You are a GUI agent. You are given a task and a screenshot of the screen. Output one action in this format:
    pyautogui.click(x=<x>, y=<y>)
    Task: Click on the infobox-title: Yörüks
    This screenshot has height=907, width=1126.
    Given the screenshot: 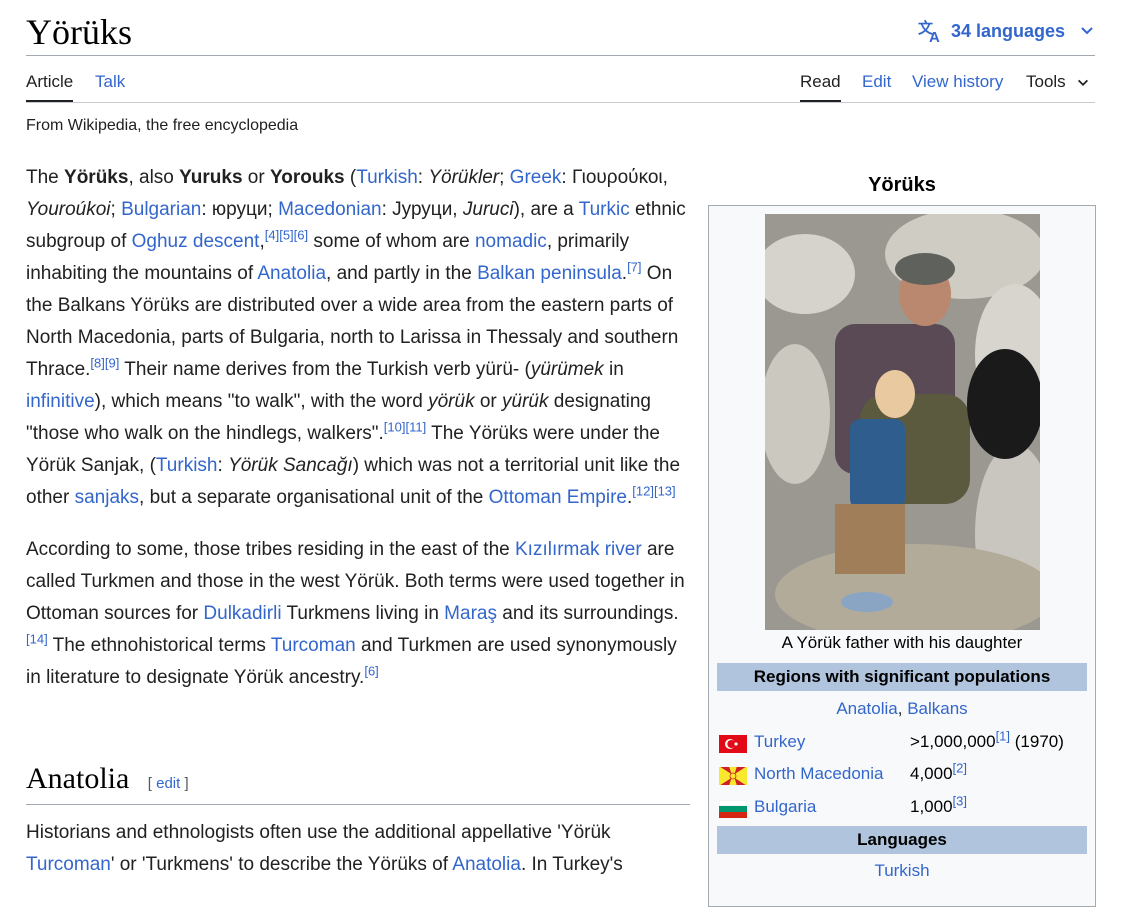 What is the action you would take?
    pyautogui.click(x=902, y=185)
    